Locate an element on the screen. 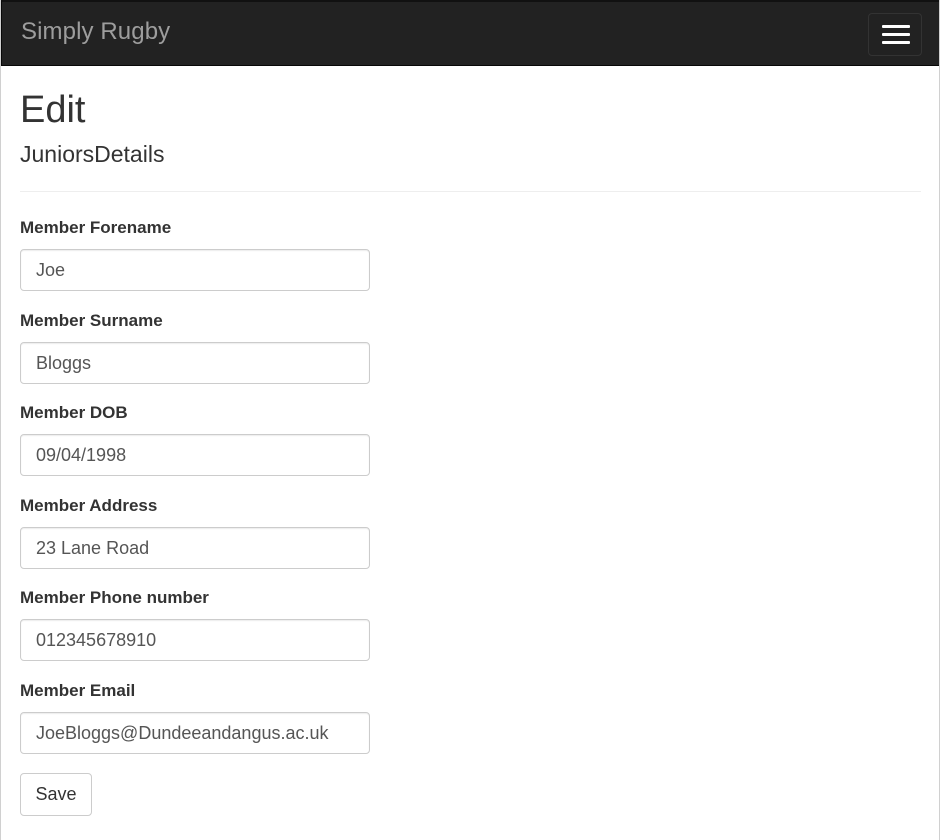 Image resolution: width=940 pixels, height=840 pixels. surname-label: Member Surname is located at coordinates (91, 320).